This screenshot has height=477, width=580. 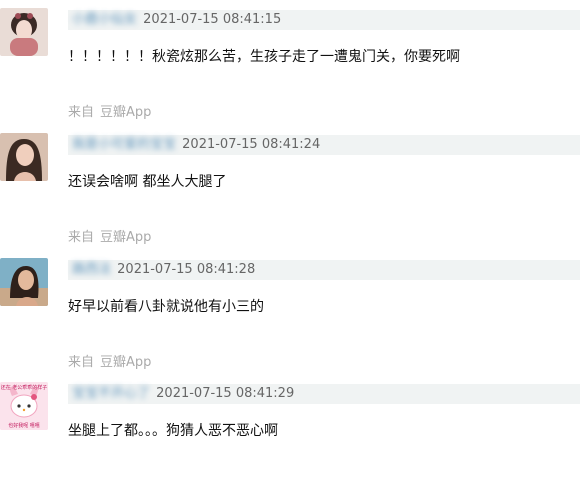 I want to click on comment-time: 2021-07-15 08:41:15, so click(x=212, y=19).